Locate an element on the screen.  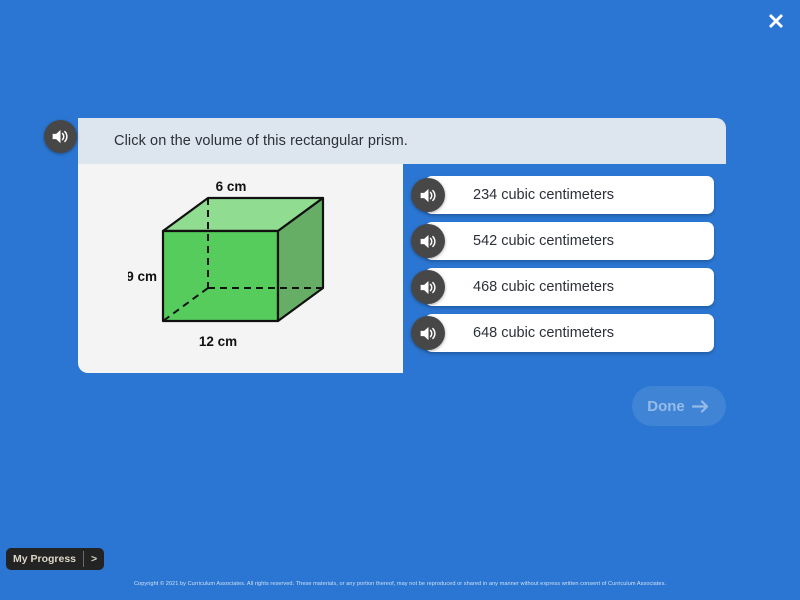
answer-option-button: 234 cubic centimeters is located at coordinates (569, 195).